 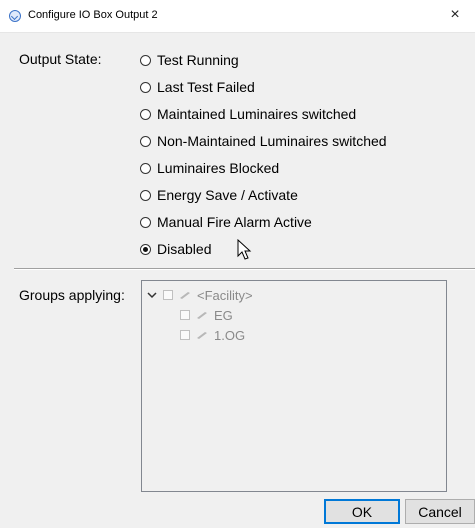 I want to click on radio-label: Luminaires Blocked, so click(x=218, y=168).